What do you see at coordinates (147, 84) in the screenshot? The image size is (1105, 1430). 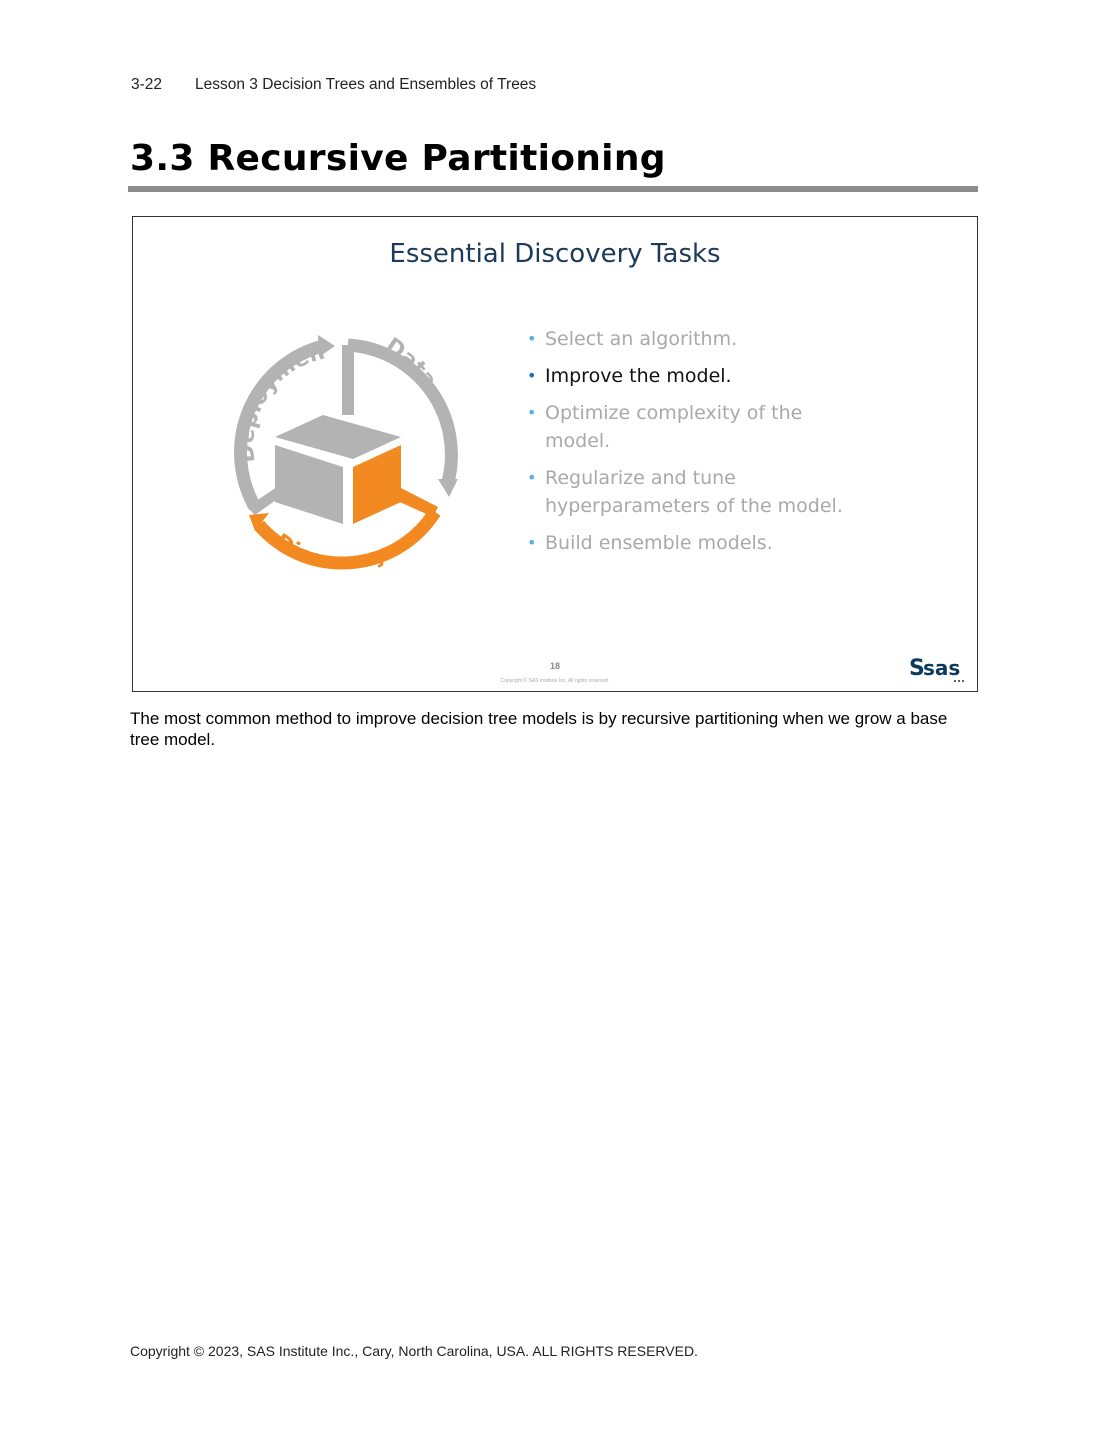 I see `page-number: 3-22` at bounding box center [147, 84].